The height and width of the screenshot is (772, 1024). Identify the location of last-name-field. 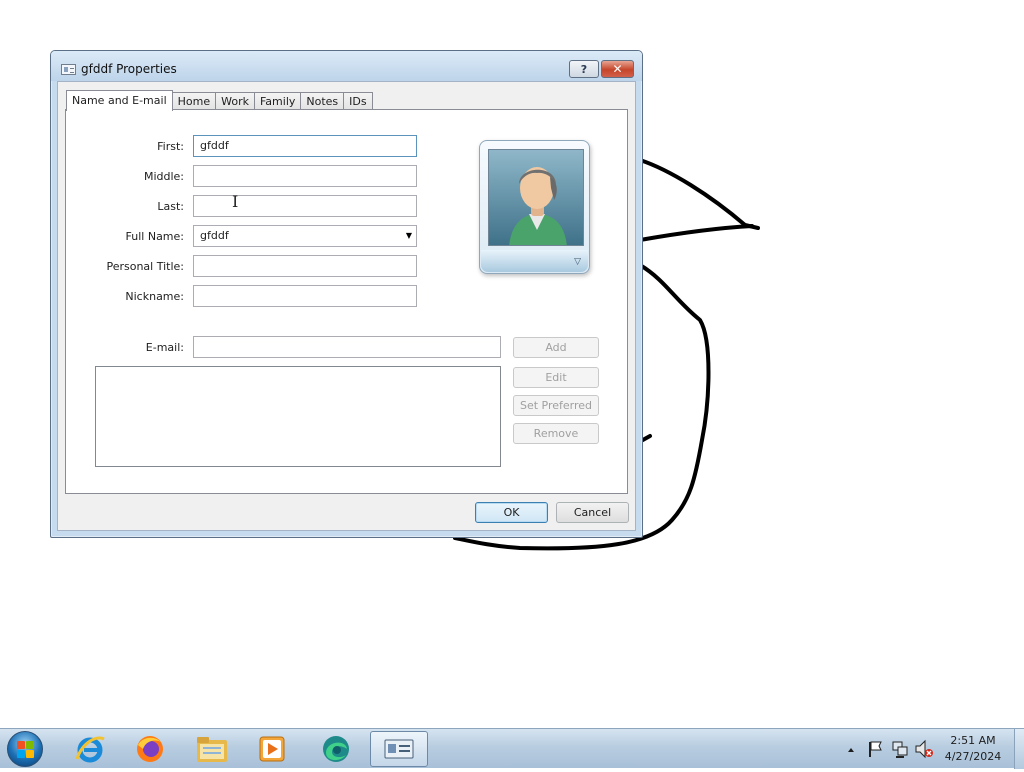
(305, 206).